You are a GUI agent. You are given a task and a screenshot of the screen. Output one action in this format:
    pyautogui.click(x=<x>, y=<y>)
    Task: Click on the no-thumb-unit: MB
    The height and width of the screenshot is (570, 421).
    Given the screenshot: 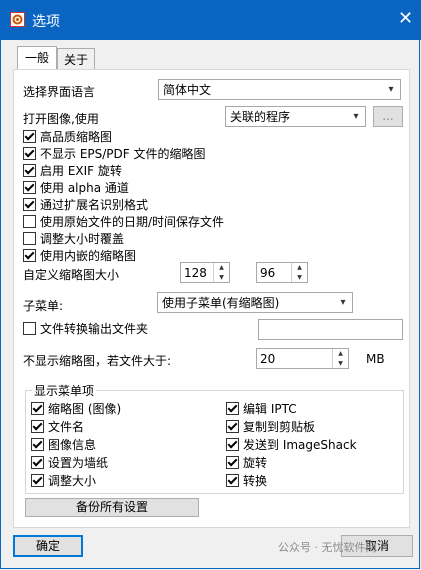 What is the action you would take?
    pyautogui.click(x=375, y=359)
    